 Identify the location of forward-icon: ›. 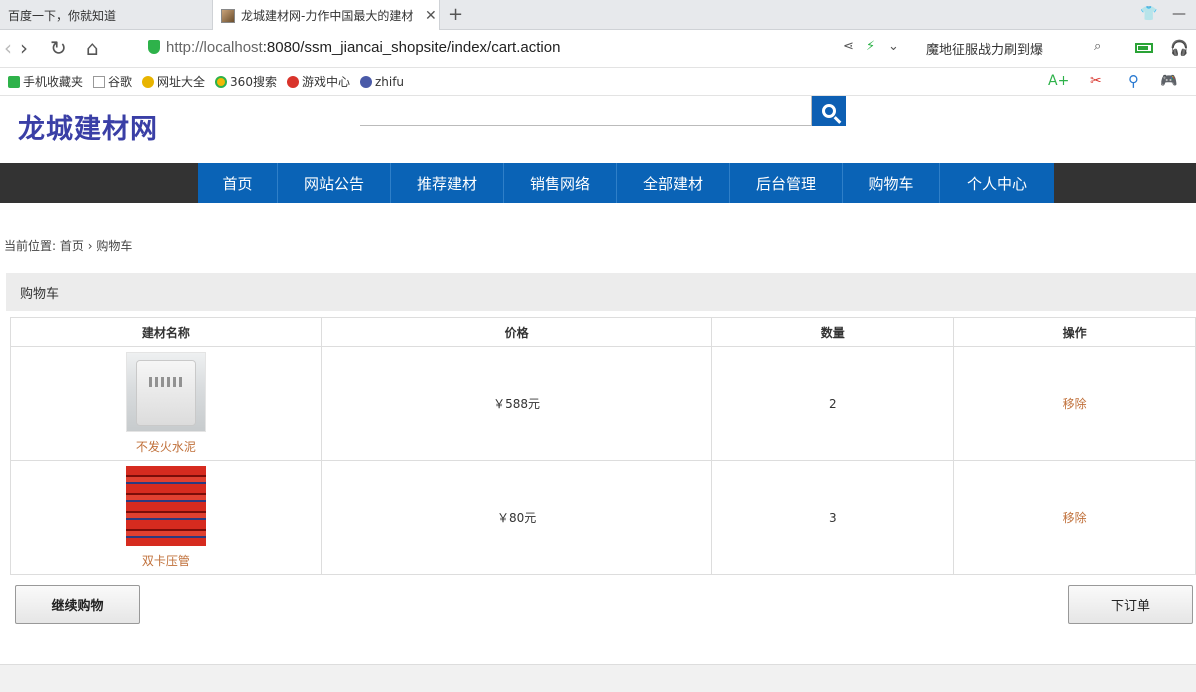
(24, 48).